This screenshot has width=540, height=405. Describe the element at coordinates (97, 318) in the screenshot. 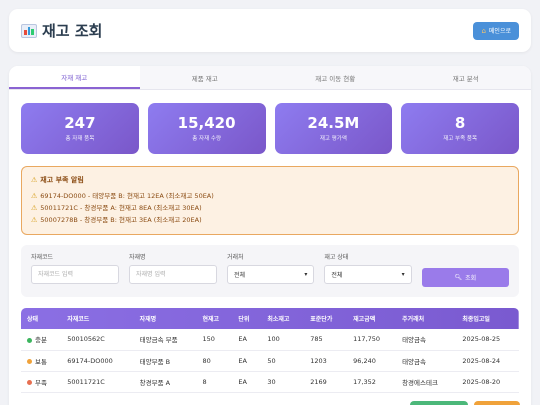

I see `col-header: 자재코드` at that location.